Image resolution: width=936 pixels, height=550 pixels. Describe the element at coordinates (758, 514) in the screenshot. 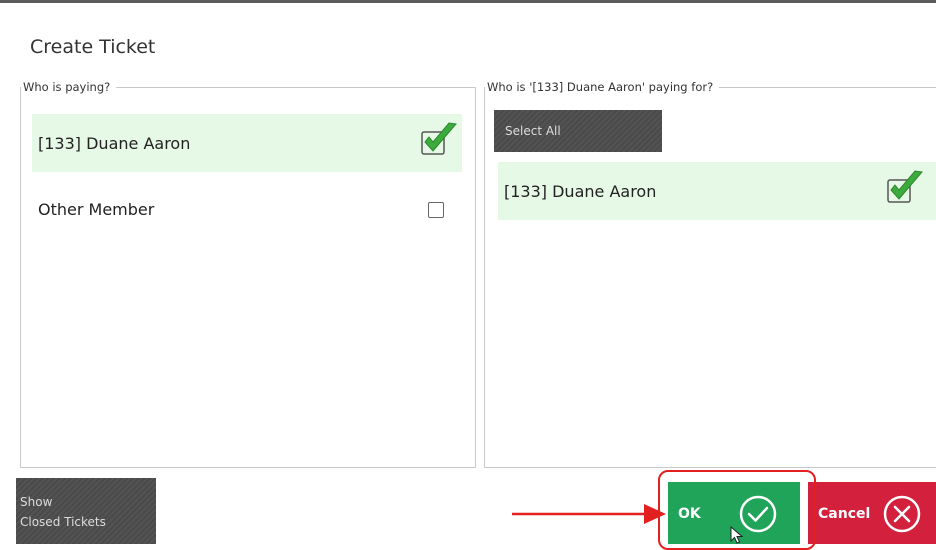

I see `check-circle-icon` at that location.